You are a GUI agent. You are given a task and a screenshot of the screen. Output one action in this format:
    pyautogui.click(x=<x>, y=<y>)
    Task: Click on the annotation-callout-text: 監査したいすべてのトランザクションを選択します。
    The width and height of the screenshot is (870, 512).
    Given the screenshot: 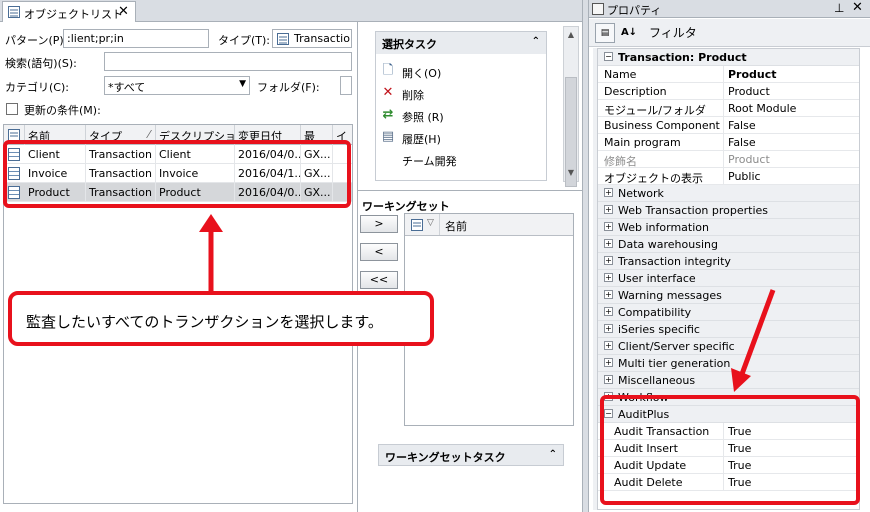 What is the action you would take?
    pyautogui.click(x=204, y=322)
    